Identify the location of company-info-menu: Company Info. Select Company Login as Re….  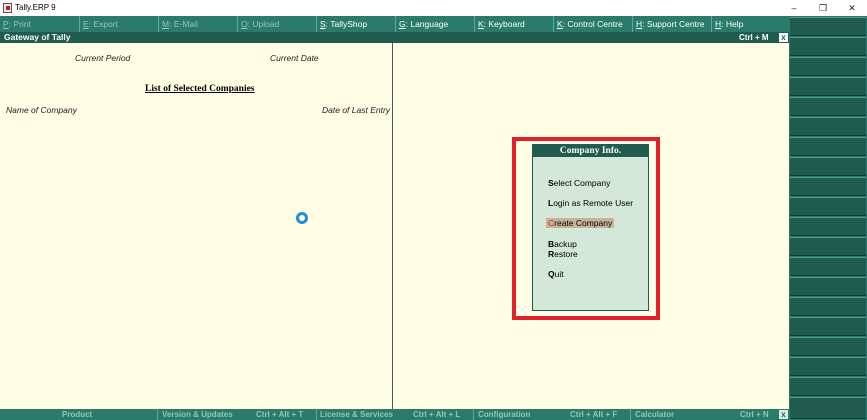
(590, 227).